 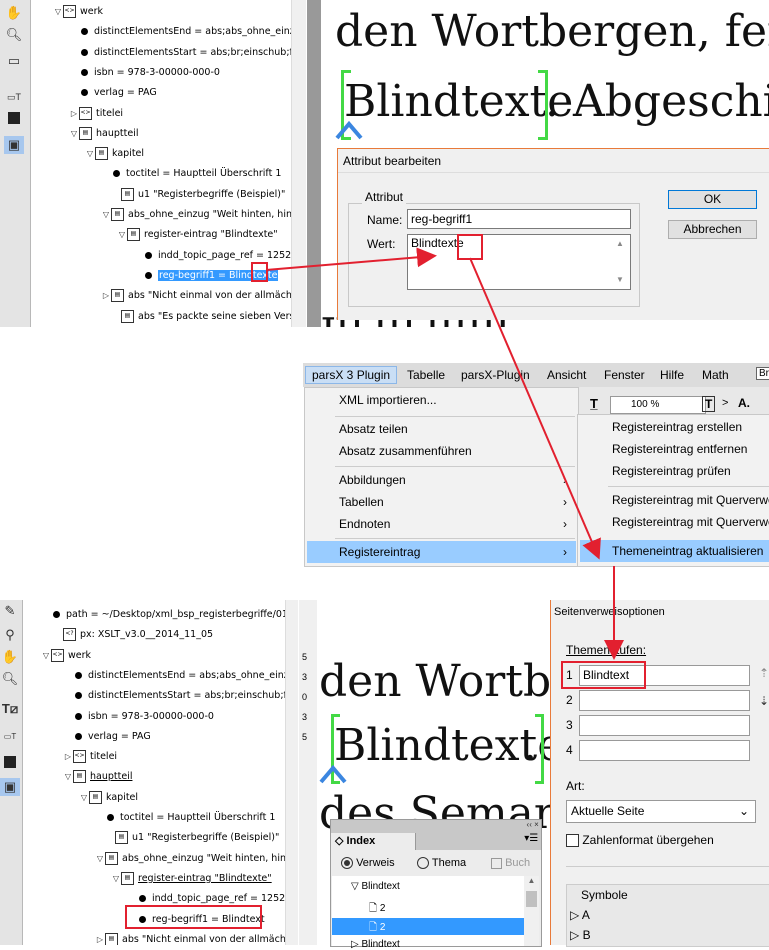 What do you see at coordinates (10, 611) in the screenshot?
I see `pencil-tool-icon: ✎` at bounding box center [10, 611].